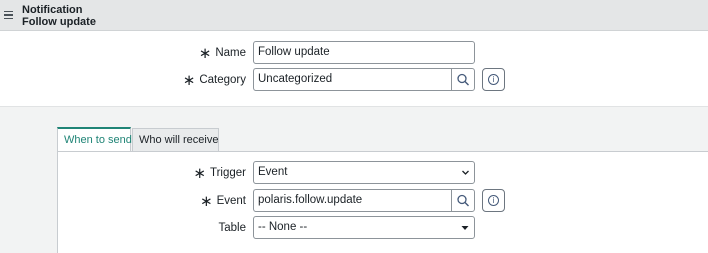  What do you see at coordinates (228, 173) in the screenshot?
I see `trigger-label-text: Trigger` at bounding box center [228, 173].